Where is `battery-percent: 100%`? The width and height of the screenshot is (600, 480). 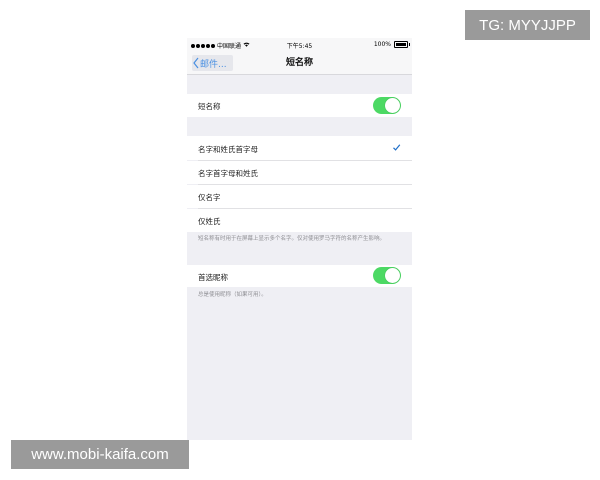 battery-percent: 100% is located at coordinates (382, 44).